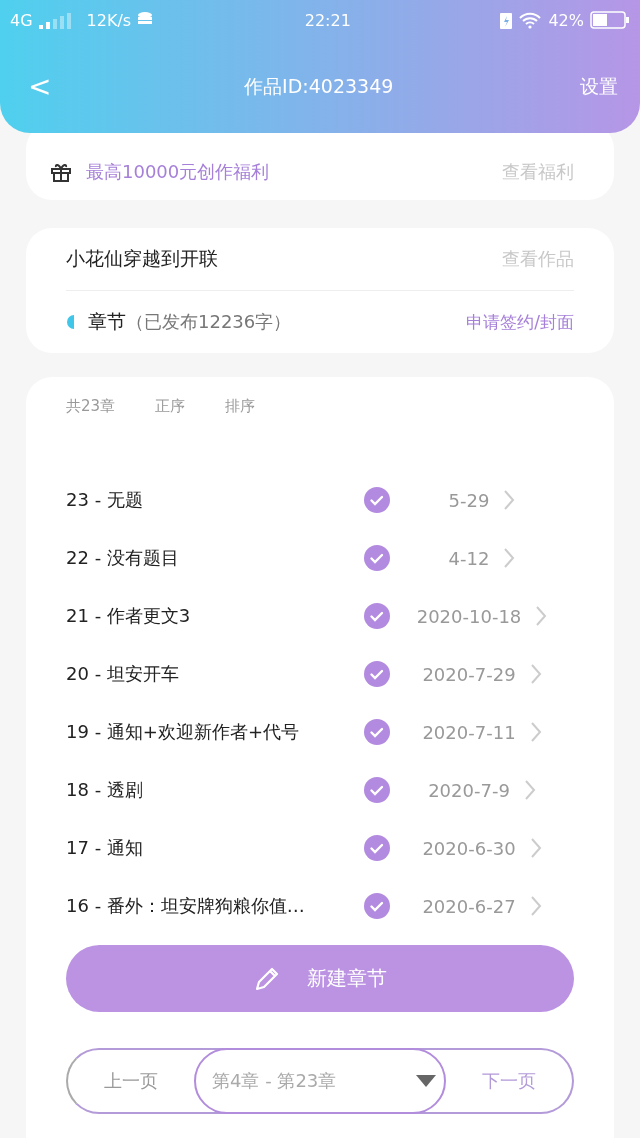 The height and width of the screenshot is (1138, 640). Describe the element at coordinates (55, 20) in the screenshot. I see `signal-icon` at that location.